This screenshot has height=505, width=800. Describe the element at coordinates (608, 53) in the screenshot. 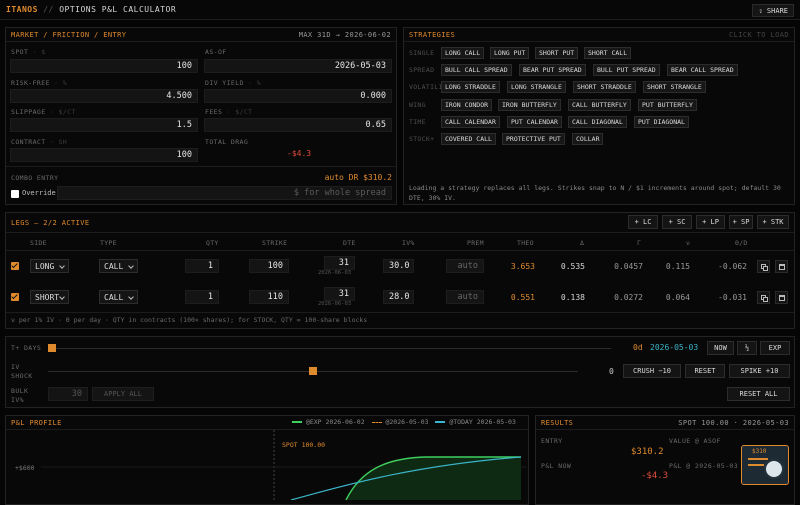

I see `strategy-chip: SHORT CALL` at that location.